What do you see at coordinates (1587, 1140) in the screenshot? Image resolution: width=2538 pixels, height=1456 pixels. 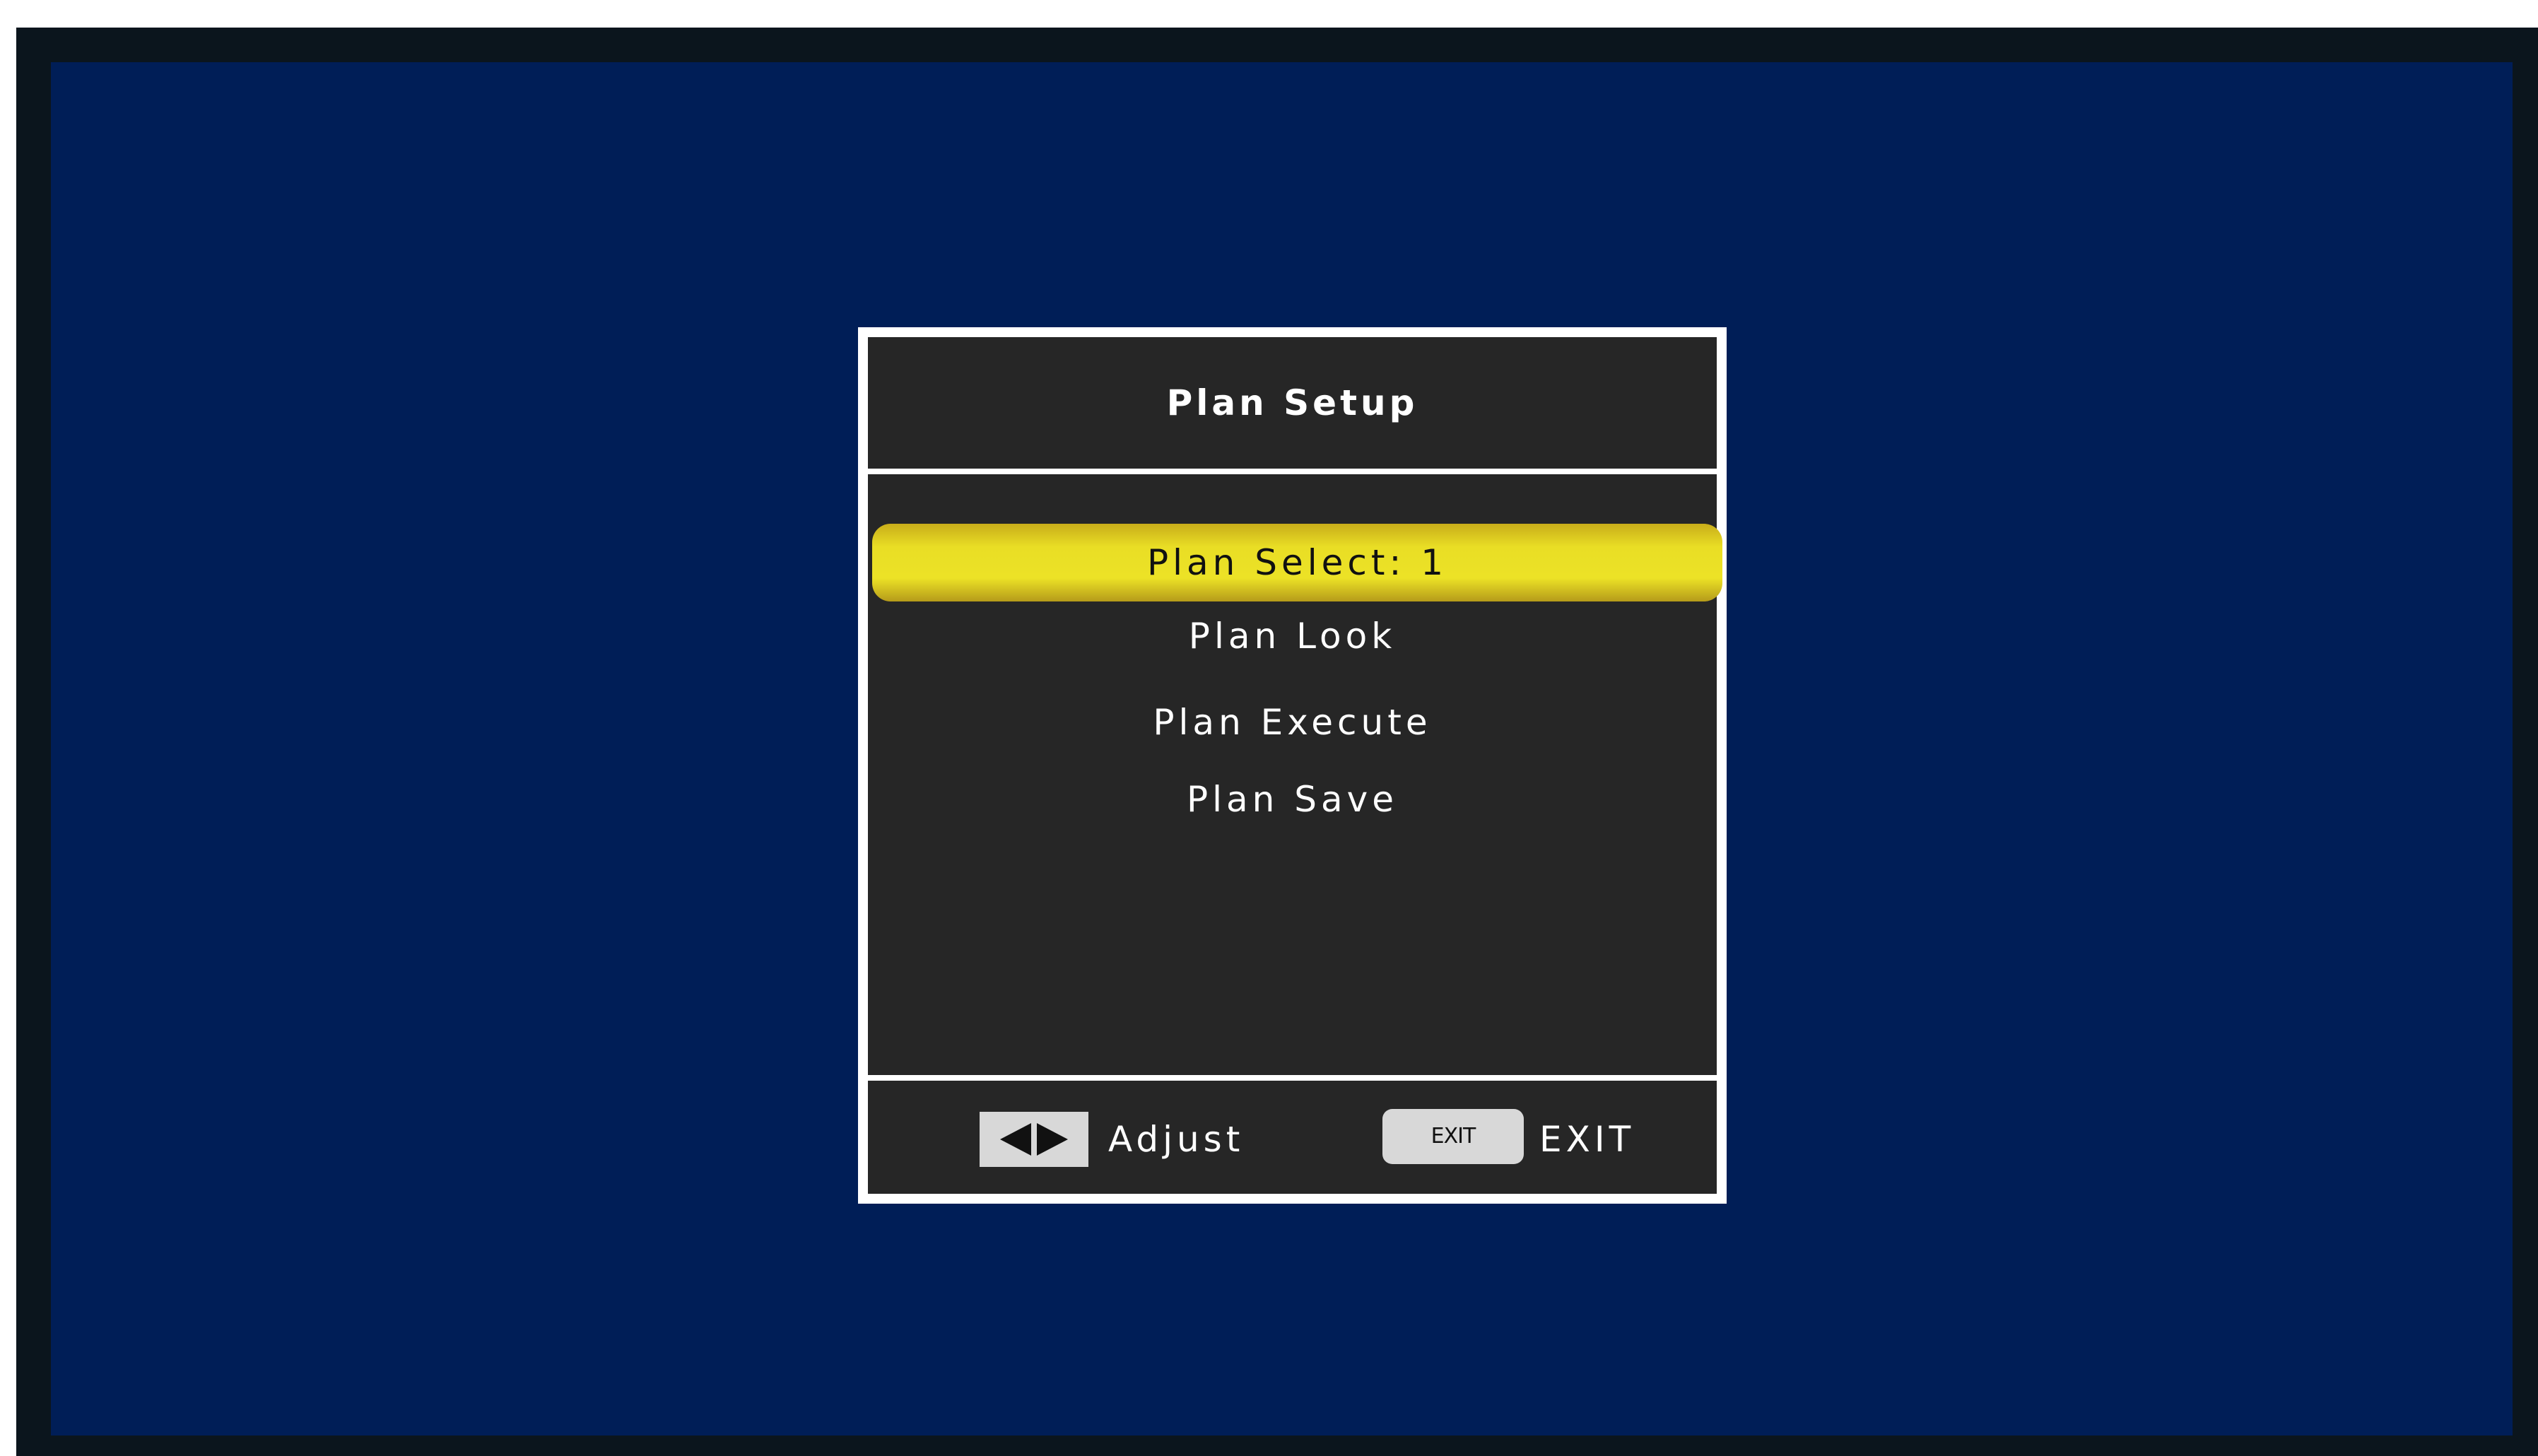 I see `exit-label: EXIT` at bounding box center [1587, 1140].